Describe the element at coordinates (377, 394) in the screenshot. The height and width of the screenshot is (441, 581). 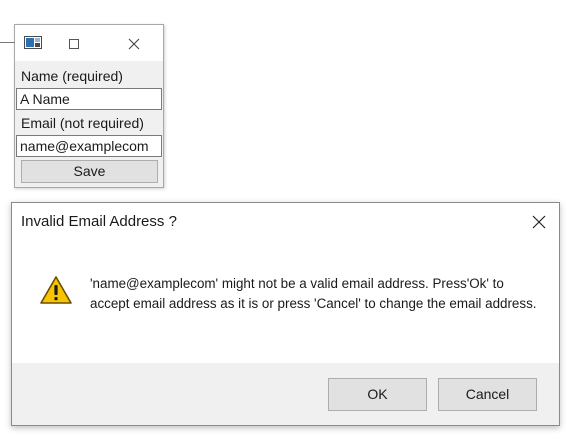
I see `ok-button: OK` at that location.